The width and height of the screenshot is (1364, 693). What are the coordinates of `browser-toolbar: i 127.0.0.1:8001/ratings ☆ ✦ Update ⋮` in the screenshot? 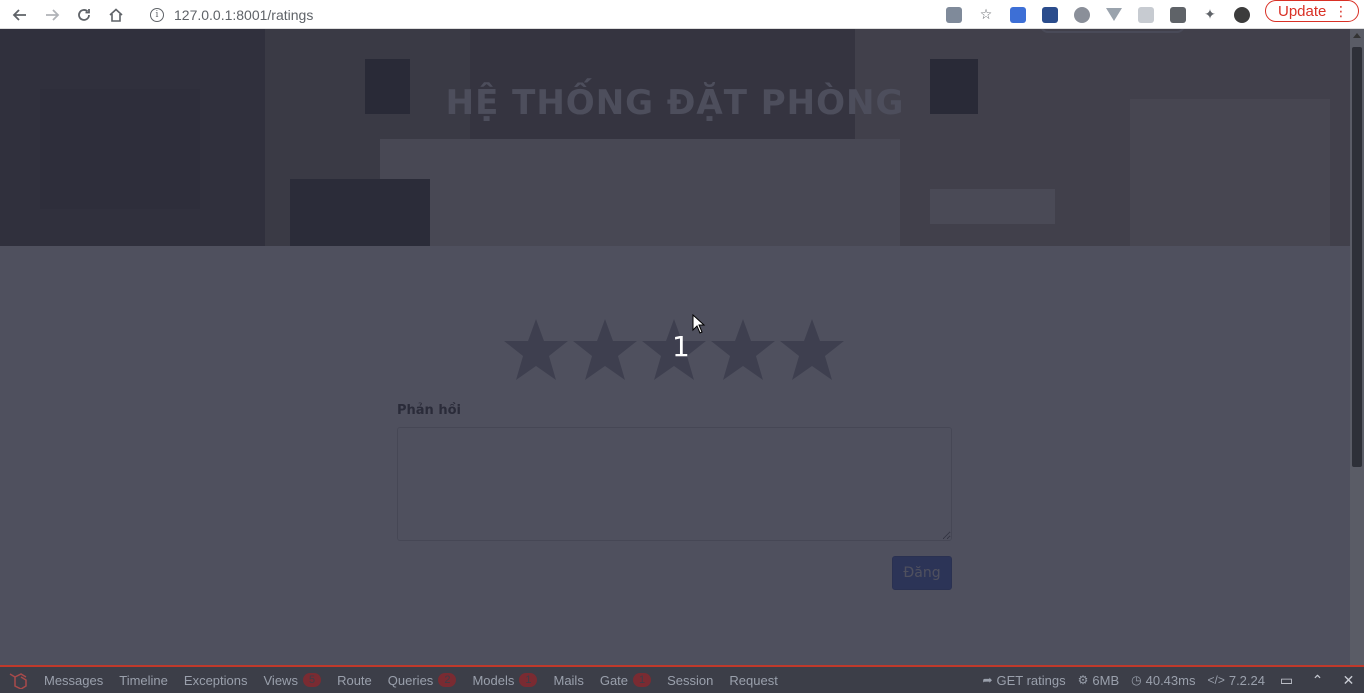 It's located at (682, 14).